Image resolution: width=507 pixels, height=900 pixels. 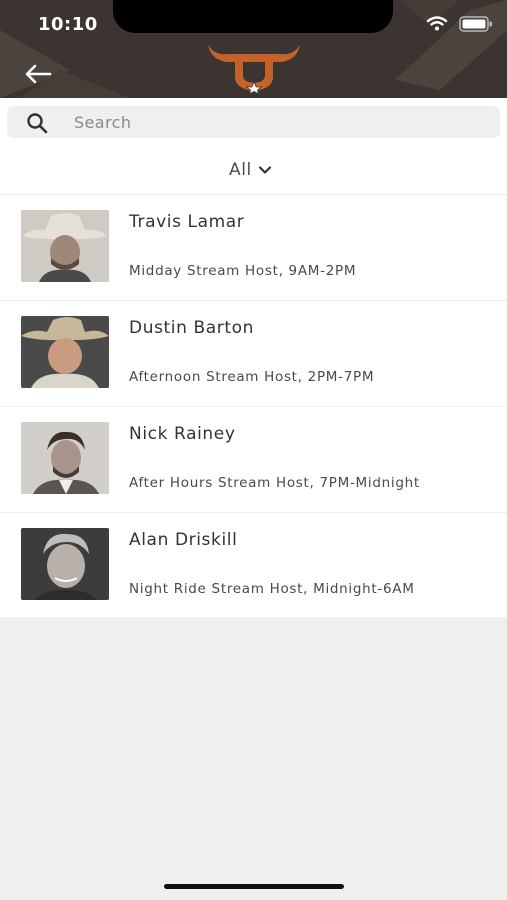 I want to click on host-show: Midday Stream Host, 9AM-2PM, so click(x=243, y=271).